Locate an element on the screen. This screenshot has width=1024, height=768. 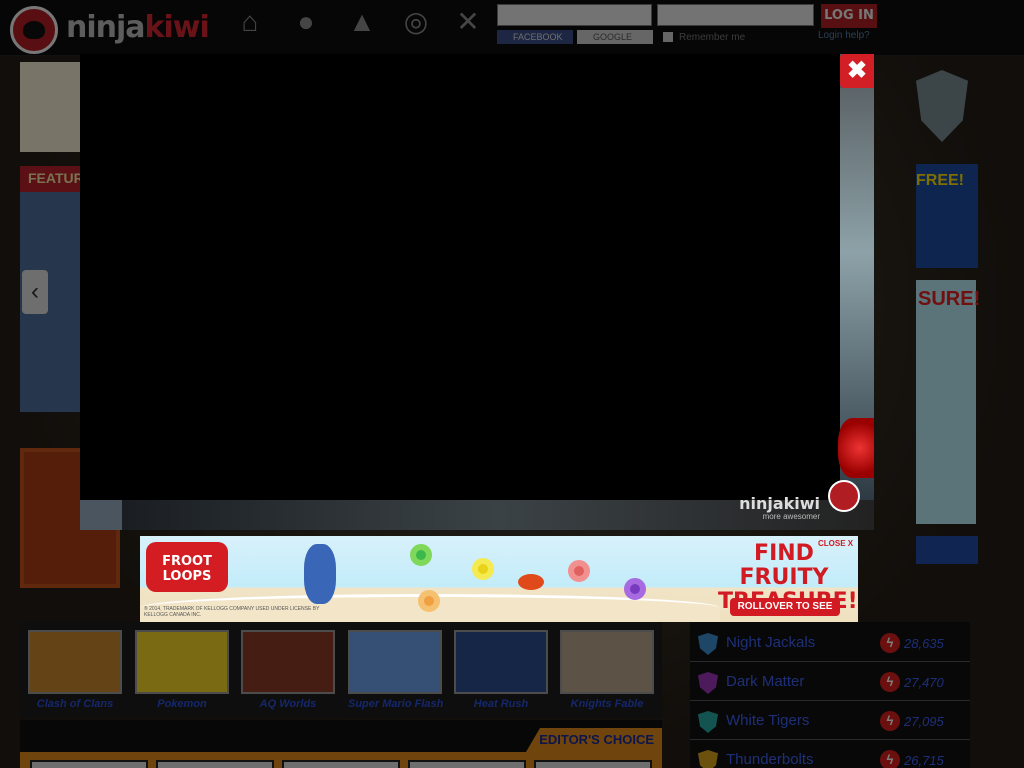
crab-icon is located at coordinates (531, 582).